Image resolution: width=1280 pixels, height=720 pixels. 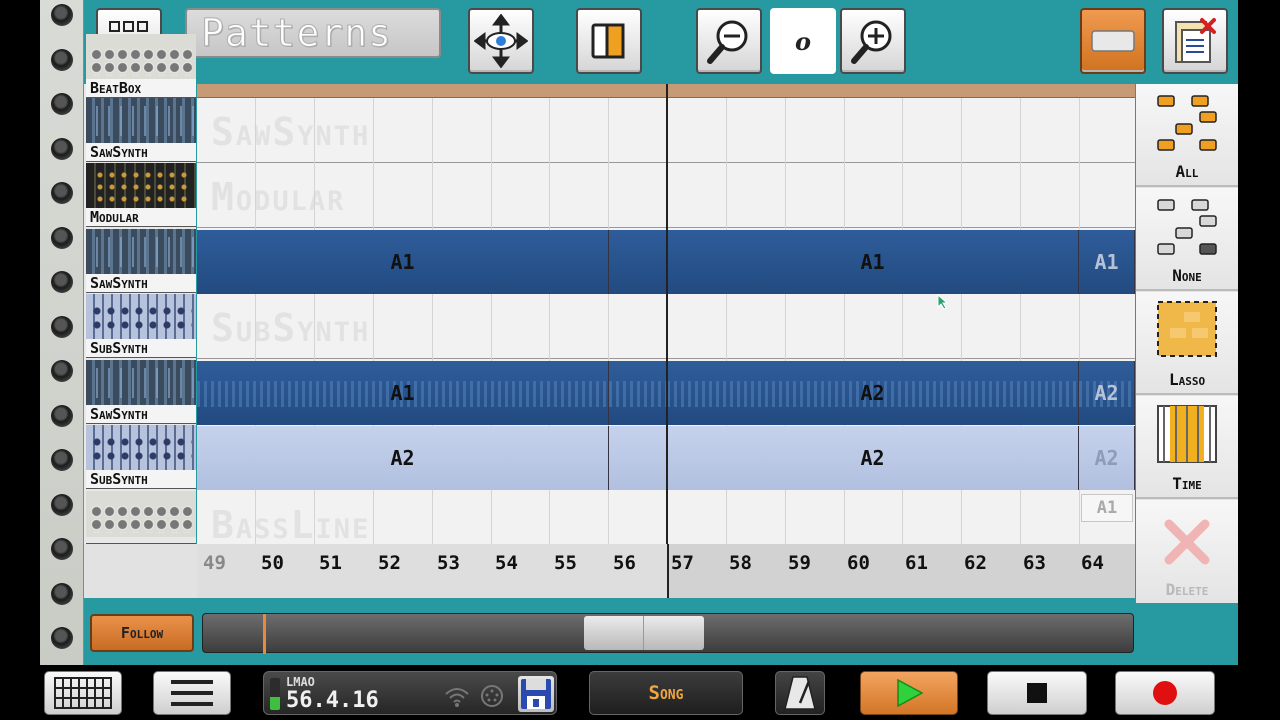 I want to click on select-none-tool: None, so click(x=1187, y=239).